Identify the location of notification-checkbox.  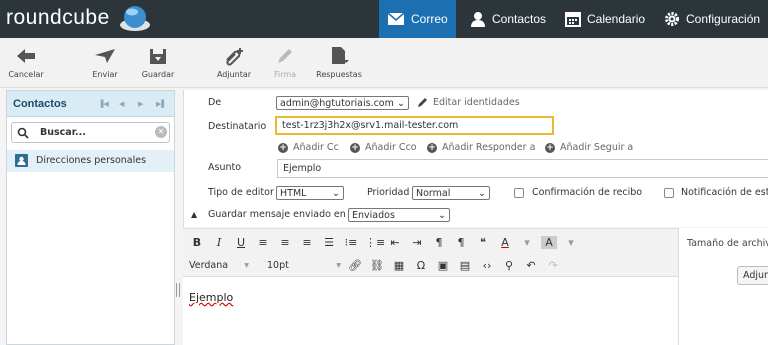
(669, 193).